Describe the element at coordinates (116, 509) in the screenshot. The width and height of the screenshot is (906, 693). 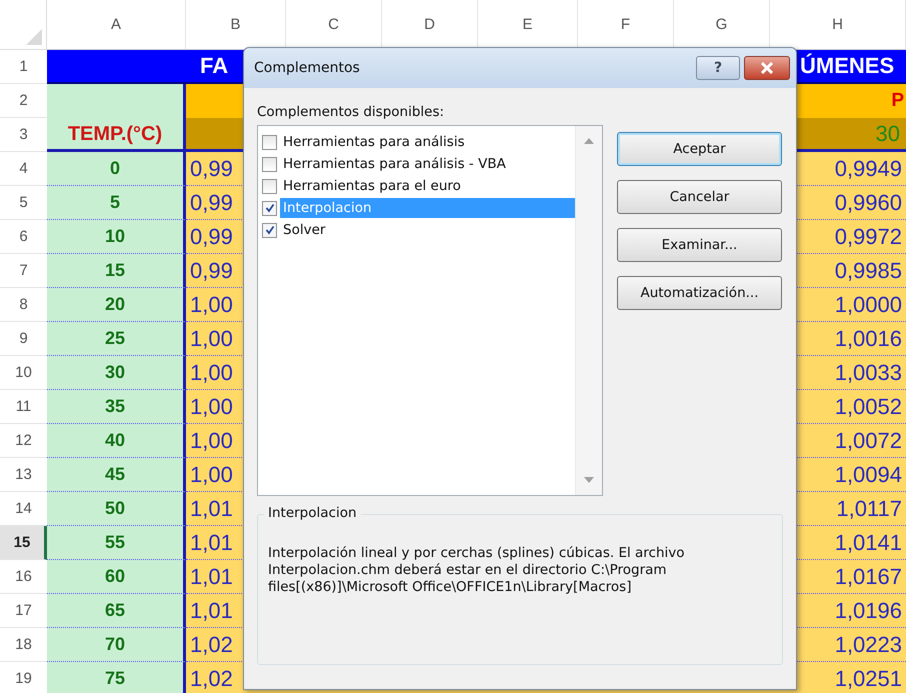
I see `table-cell: 50` at that location.